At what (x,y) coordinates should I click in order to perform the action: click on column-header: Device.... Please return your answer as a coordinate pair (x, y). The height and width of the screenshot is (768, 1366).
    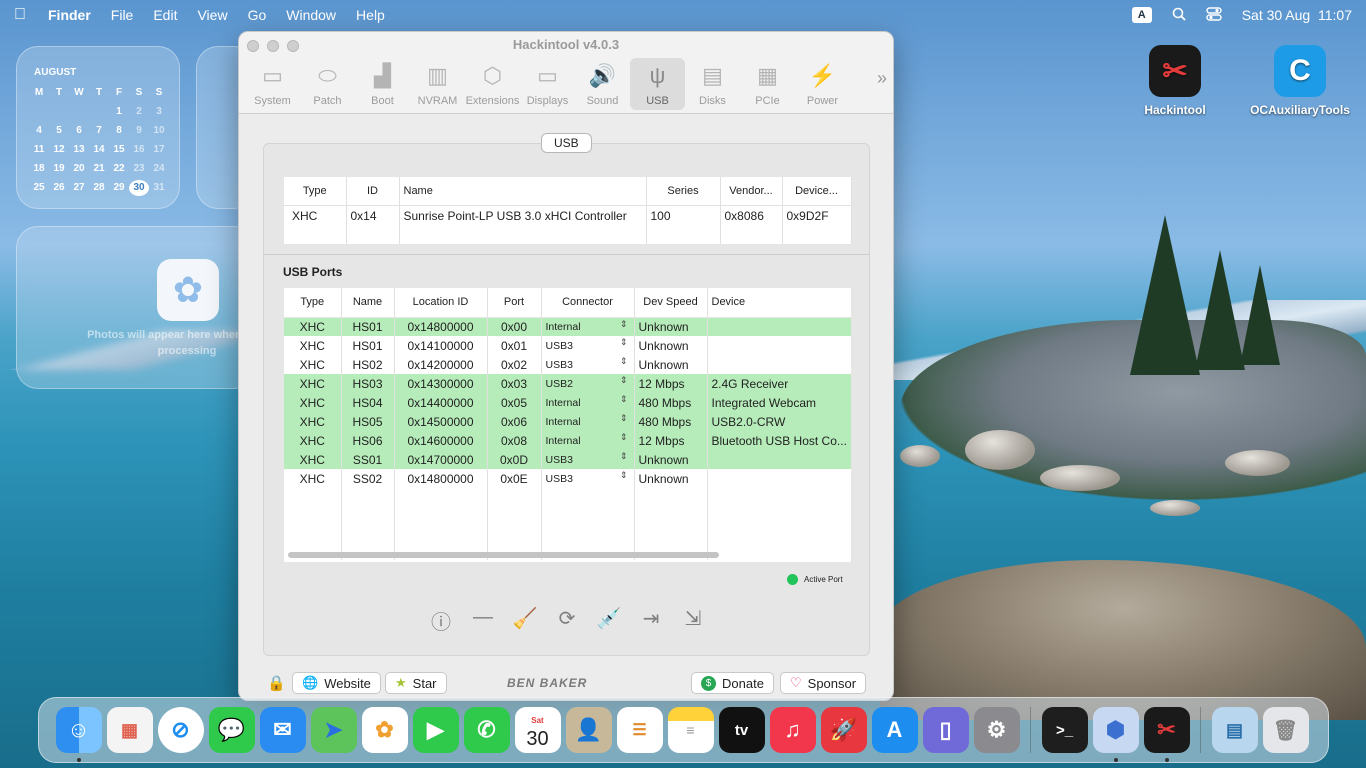
    Looking at the image, I should click on (817, 191).